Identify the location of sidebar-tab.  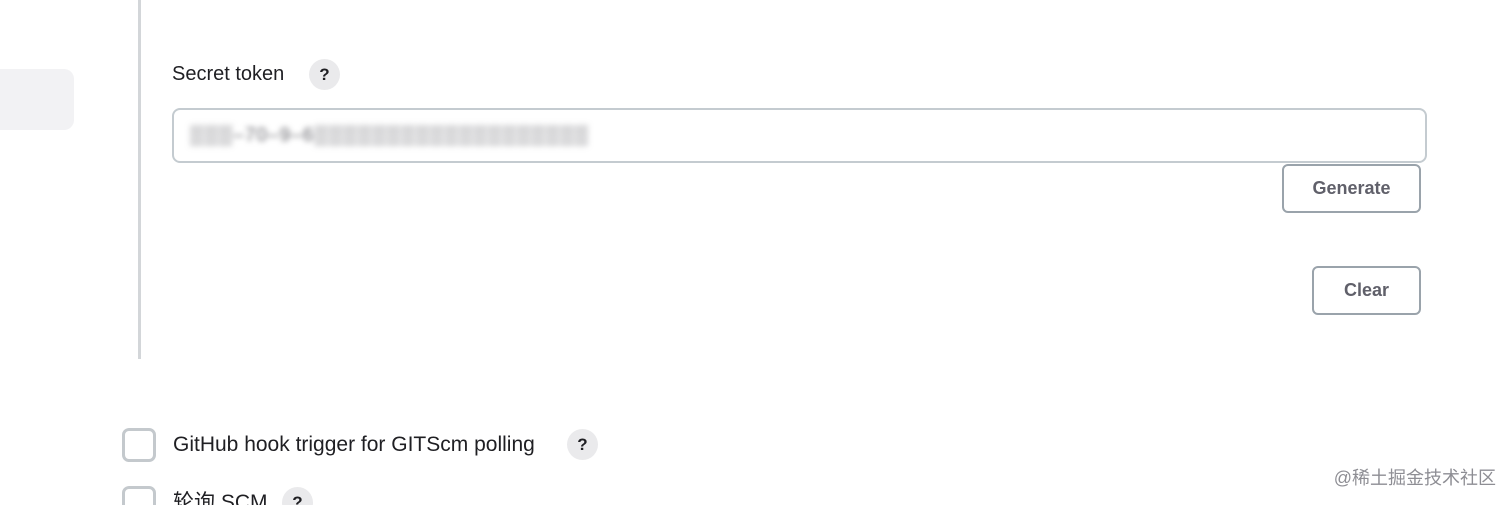
(37, 99).